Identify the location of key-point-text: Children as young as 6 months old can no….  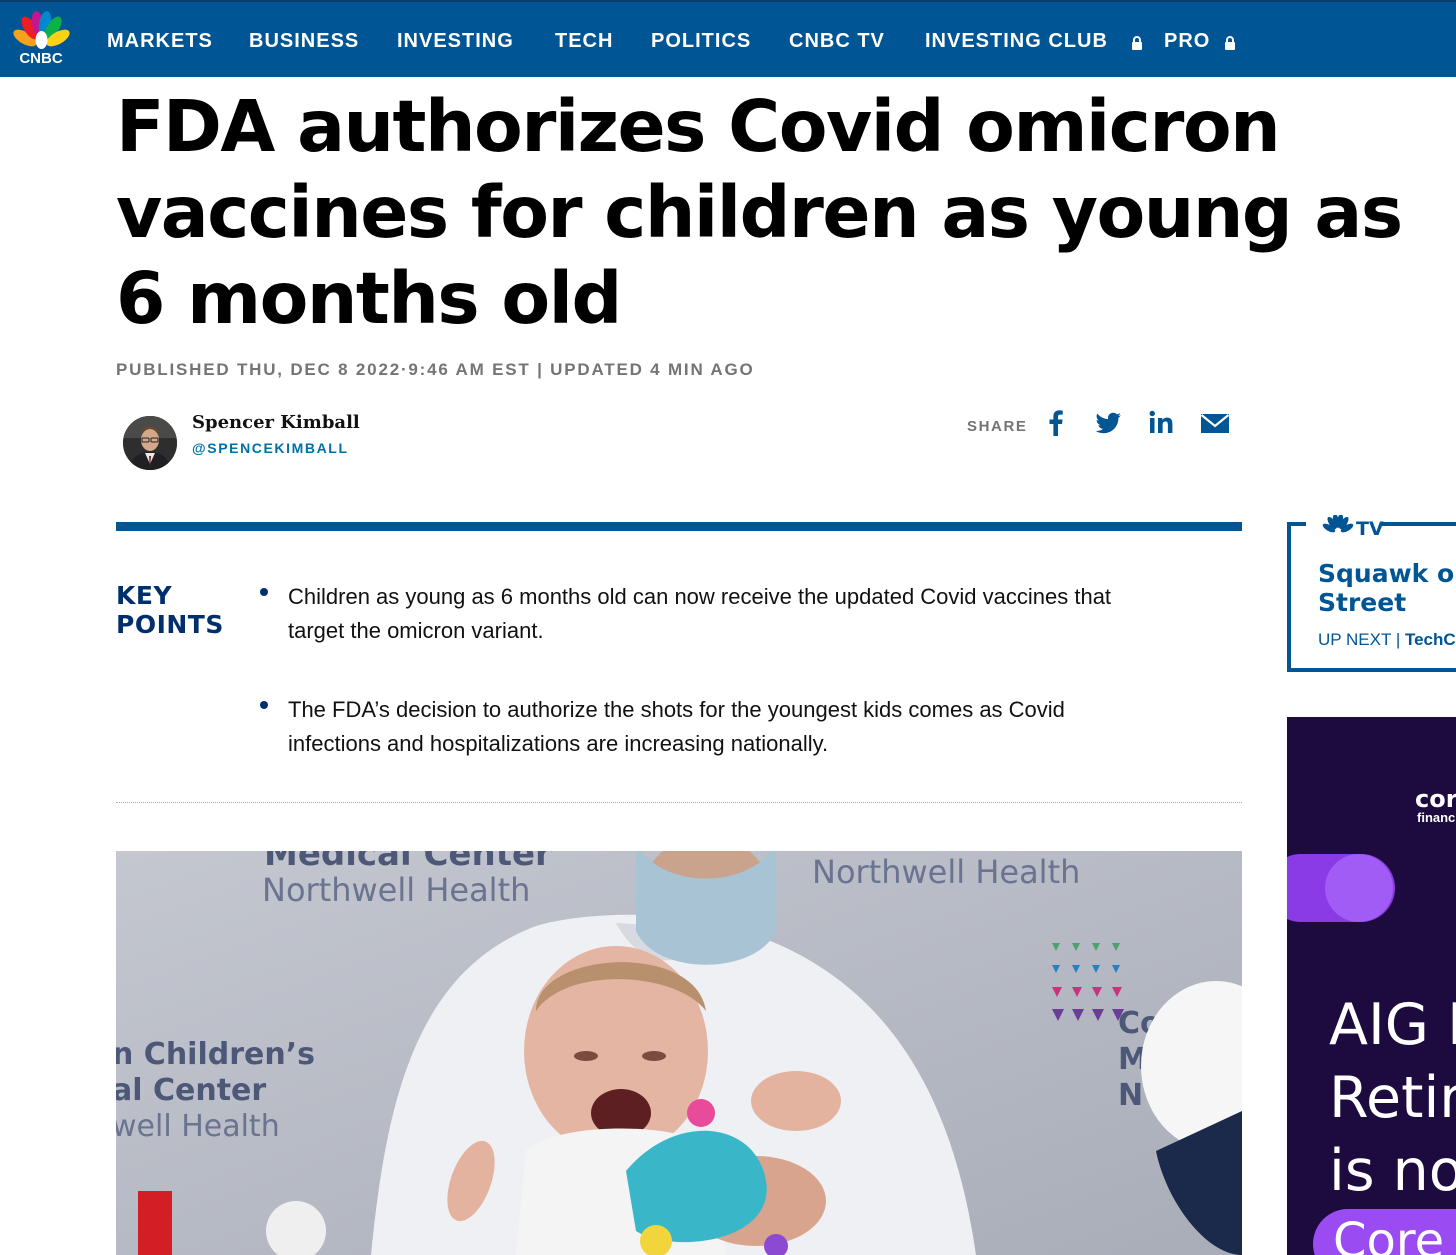
(700, 613).